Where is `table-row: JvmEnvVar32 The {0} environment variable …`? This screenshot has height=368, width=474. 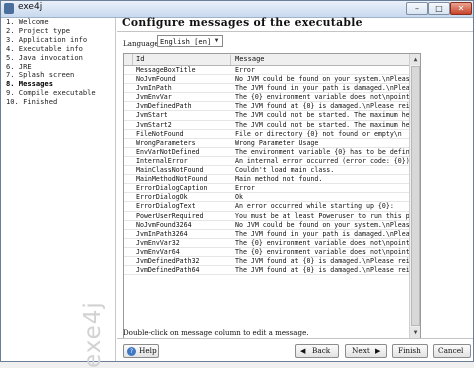 table-row: JvmEnvVar32 The {0} environment variable … is located at coordinates (266, 243).